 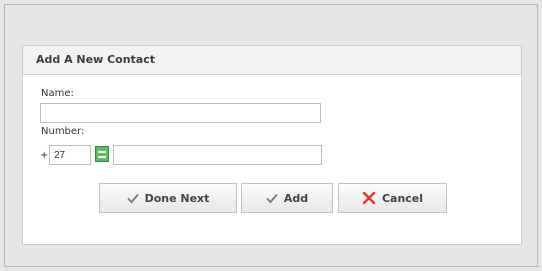 I want to click on x-icon, so click(x=369, y=198).